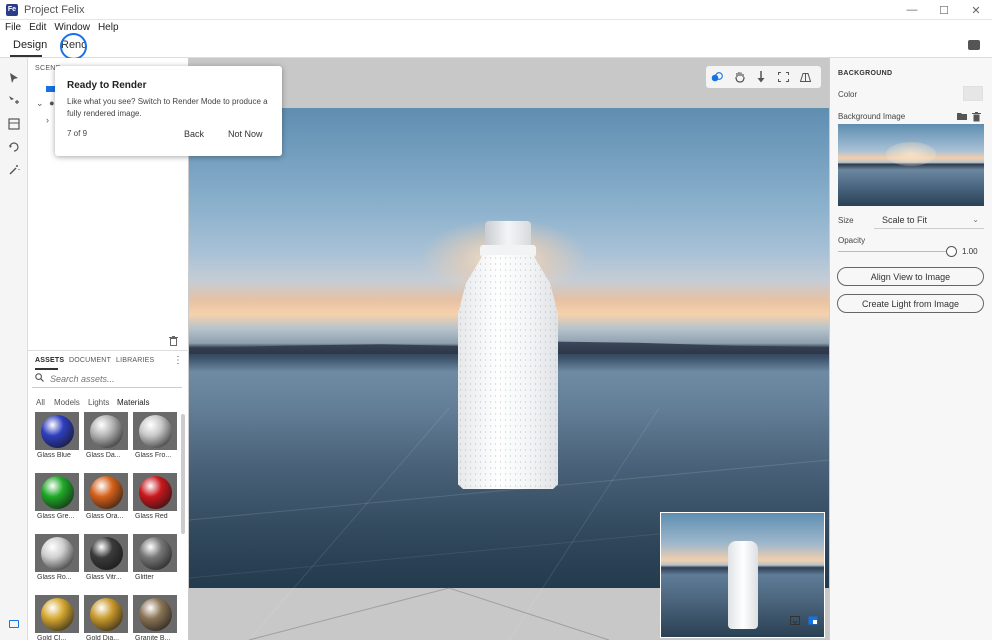 The image size is (992, 640). I want to click on filter-models: Models, so click(67, 402).